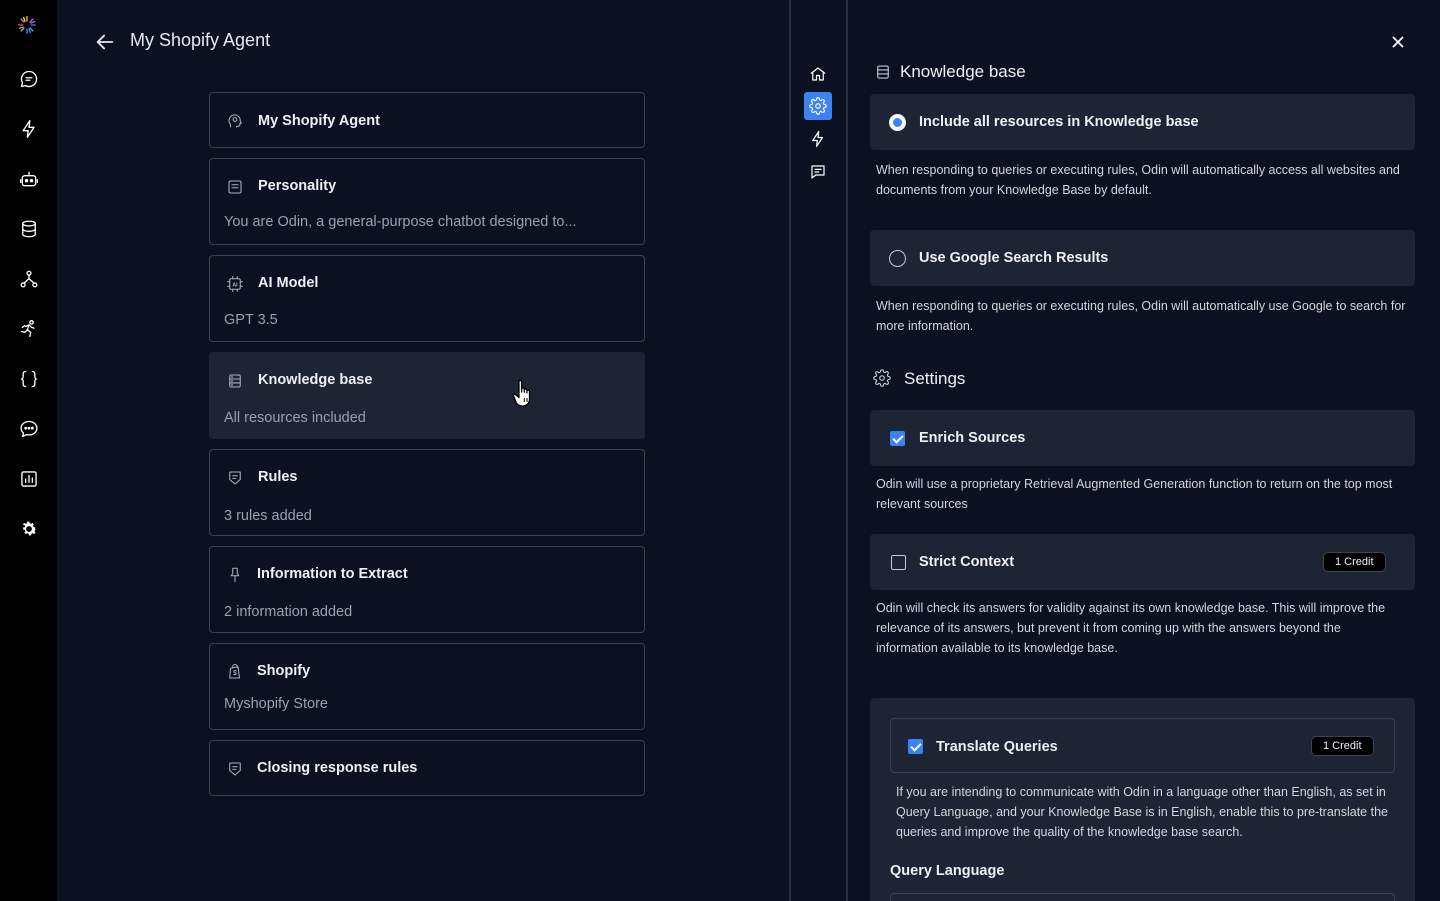 Image resolution: width=1440 pixels, height=901 pixels. I want to click on panel-title: Knowledge base, so click(963, 71).